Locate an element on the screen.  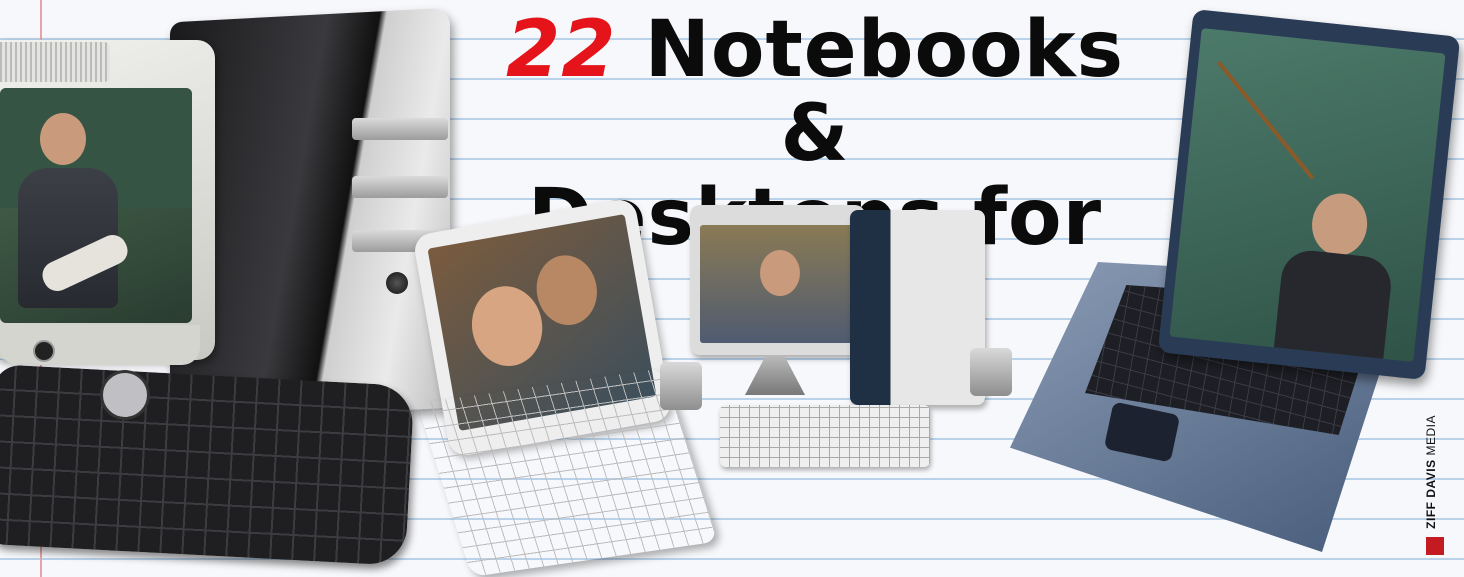
lcd-screen-classroom-photo is located at coordinates (777, 284).